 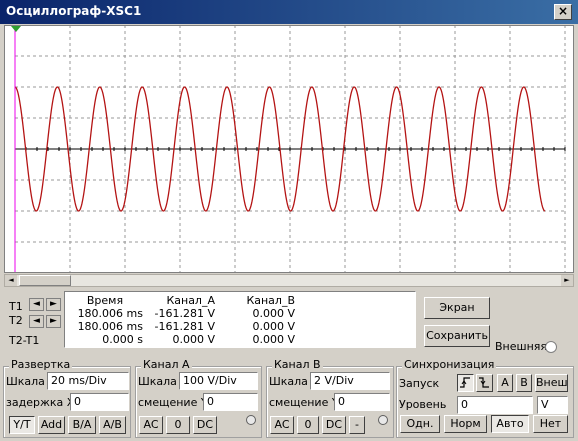 I want to click on channel-a-connector-icon, so click(x=251, y=420).